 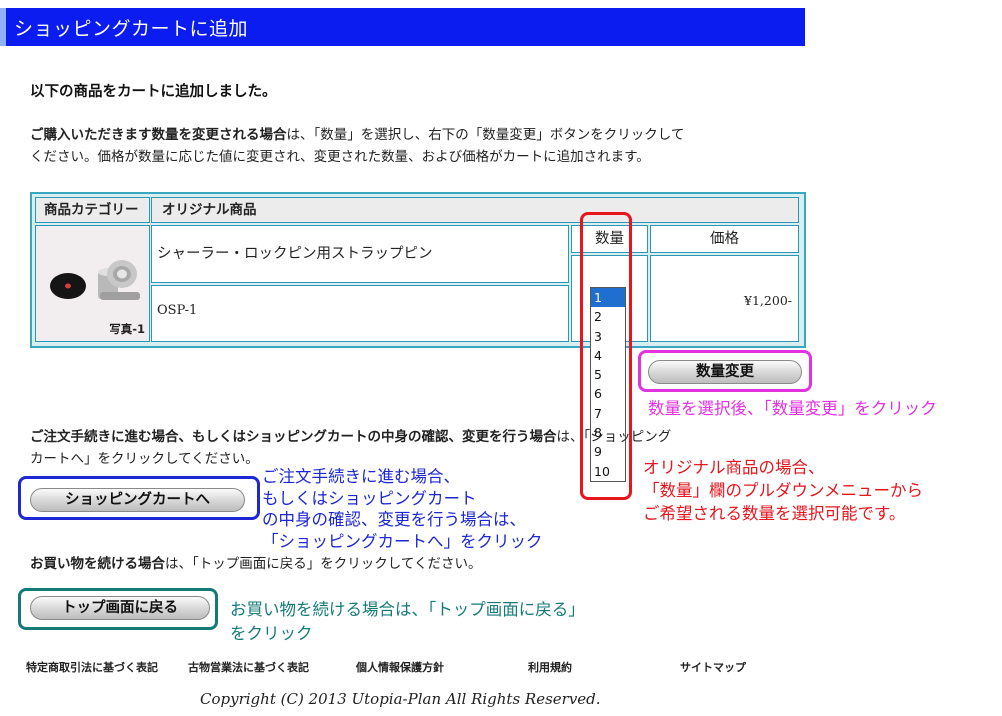 What do you see at coordinates (369, 498) in the screenshot?
I see `annotation-blue-line: もしくはショッピングカート` at bounding box center [369, 498].